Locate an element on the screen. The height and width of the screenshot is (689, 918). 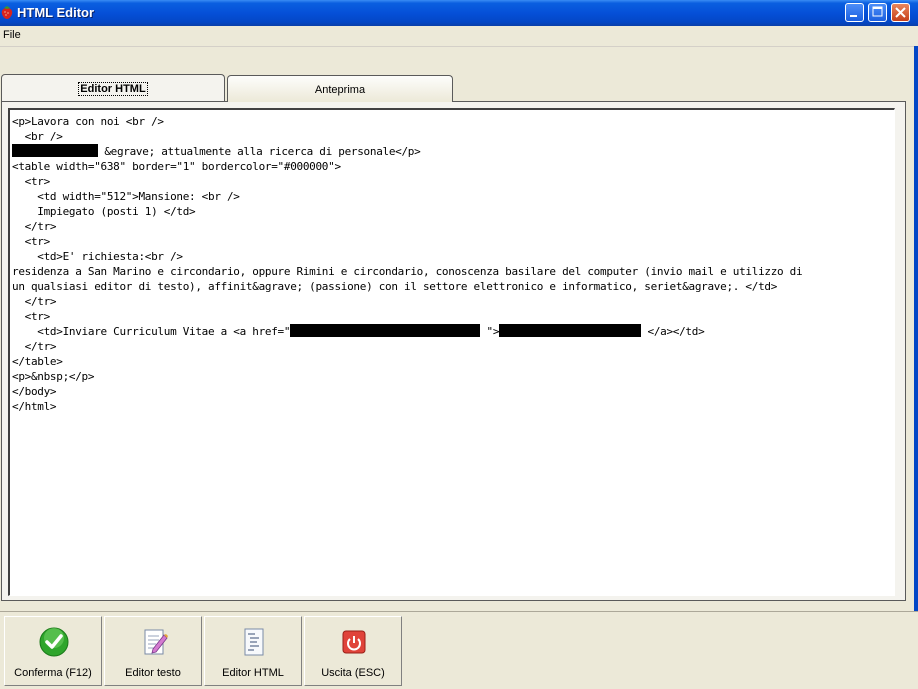
tab-editor-html: Editor HTML is located at coordinates (113, 87).